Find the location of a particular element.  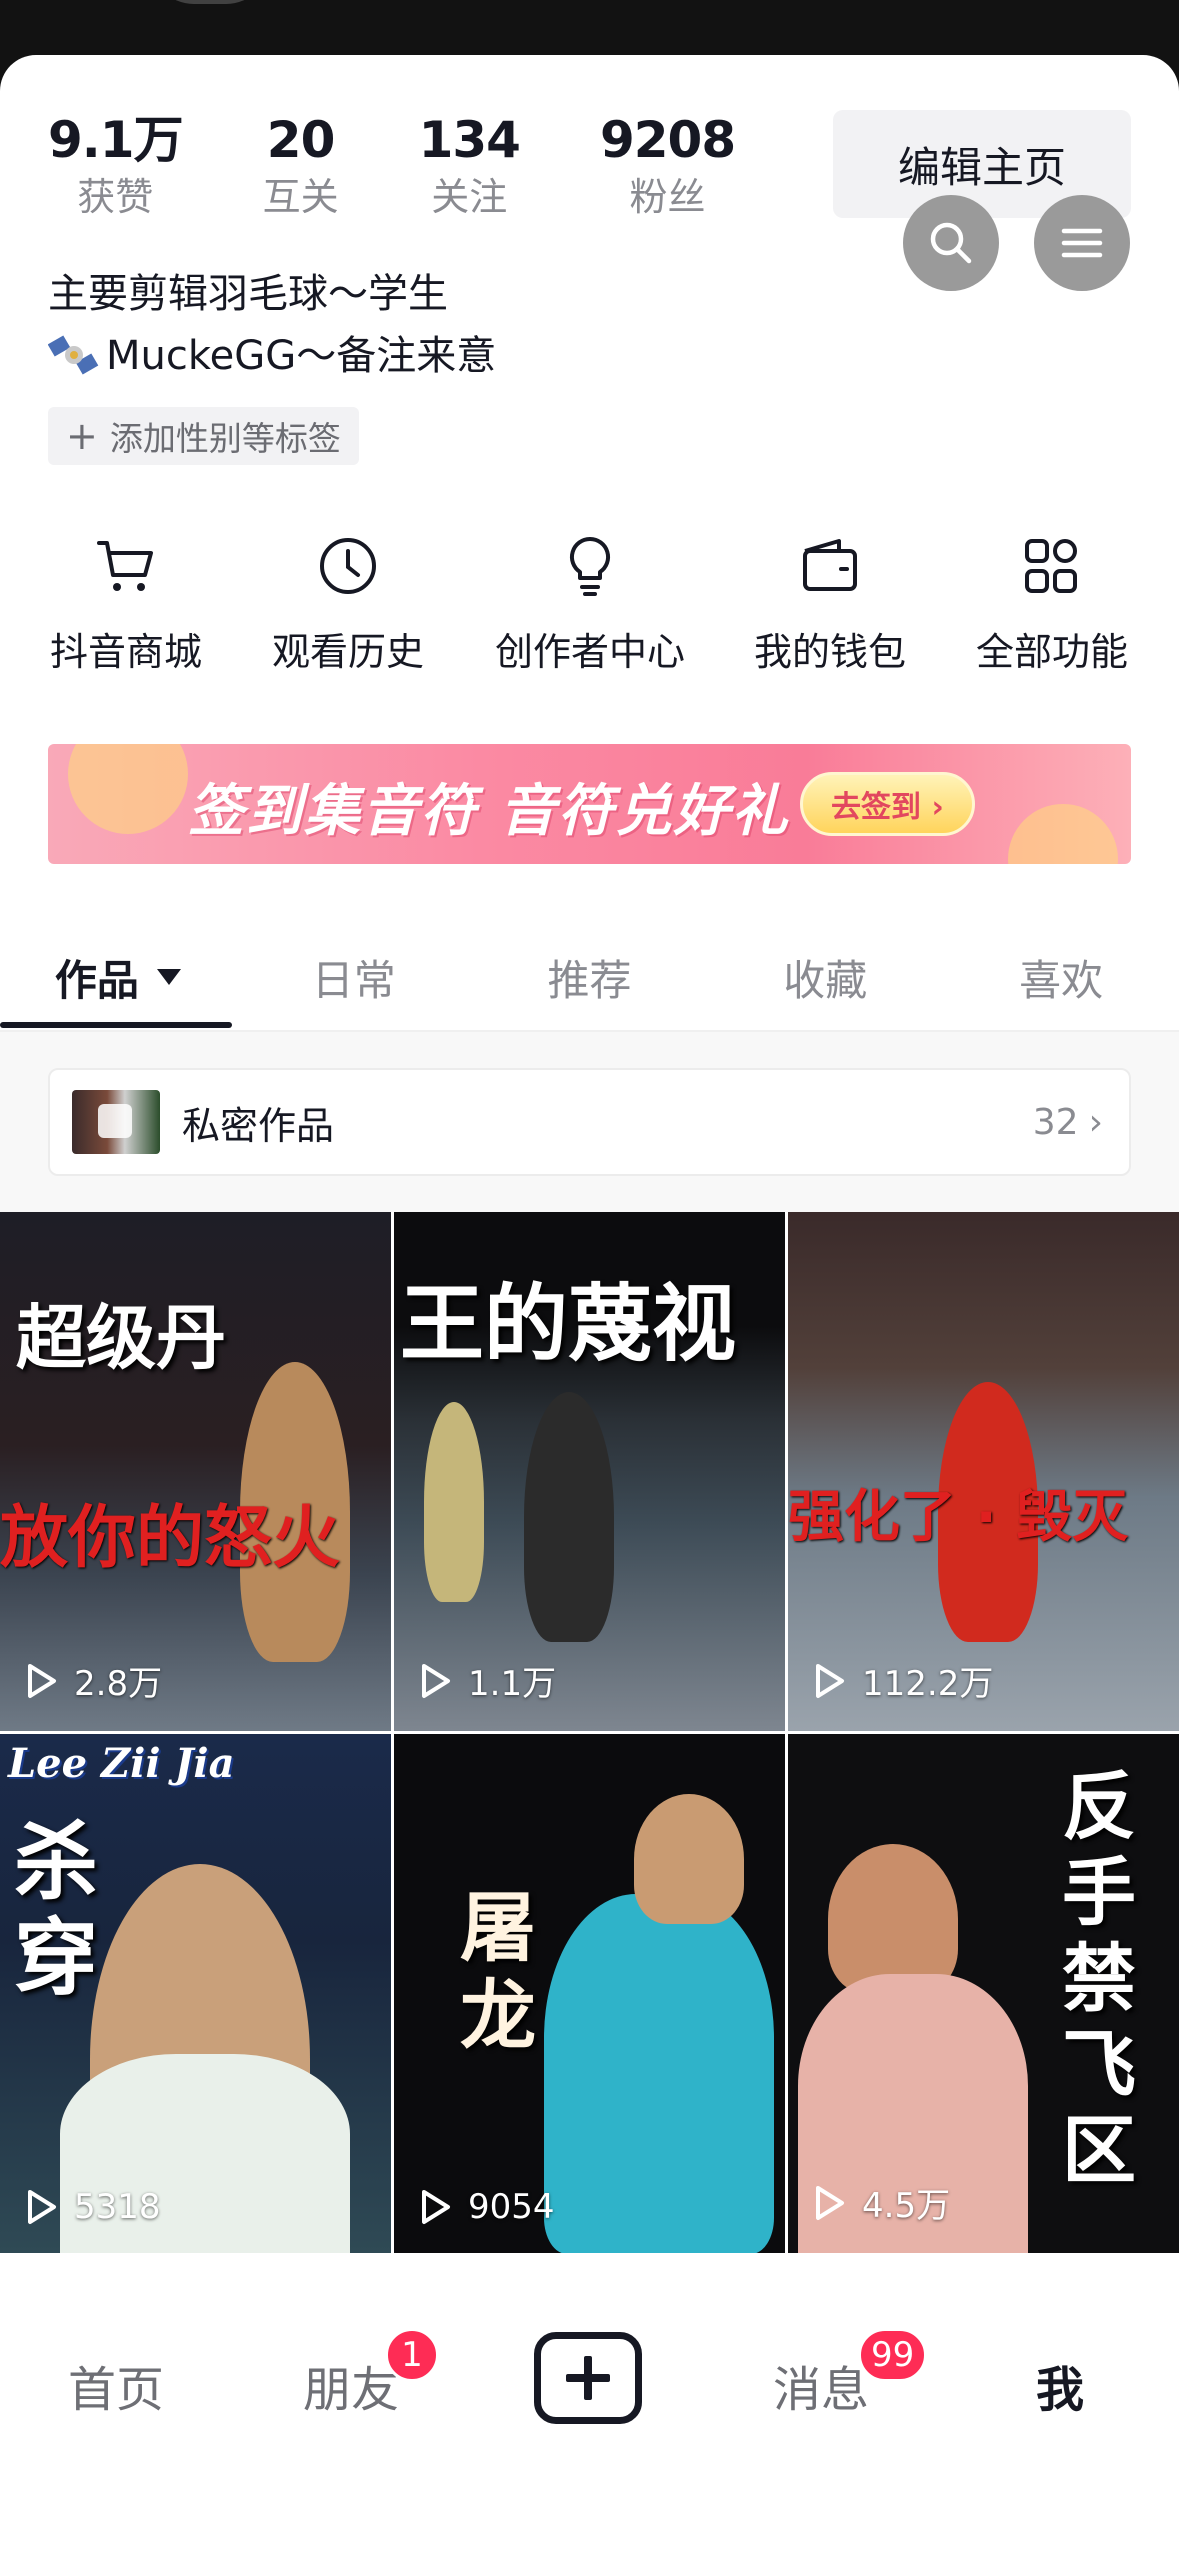

view-count: 2.8万 is located at coordinates (92, 1680).